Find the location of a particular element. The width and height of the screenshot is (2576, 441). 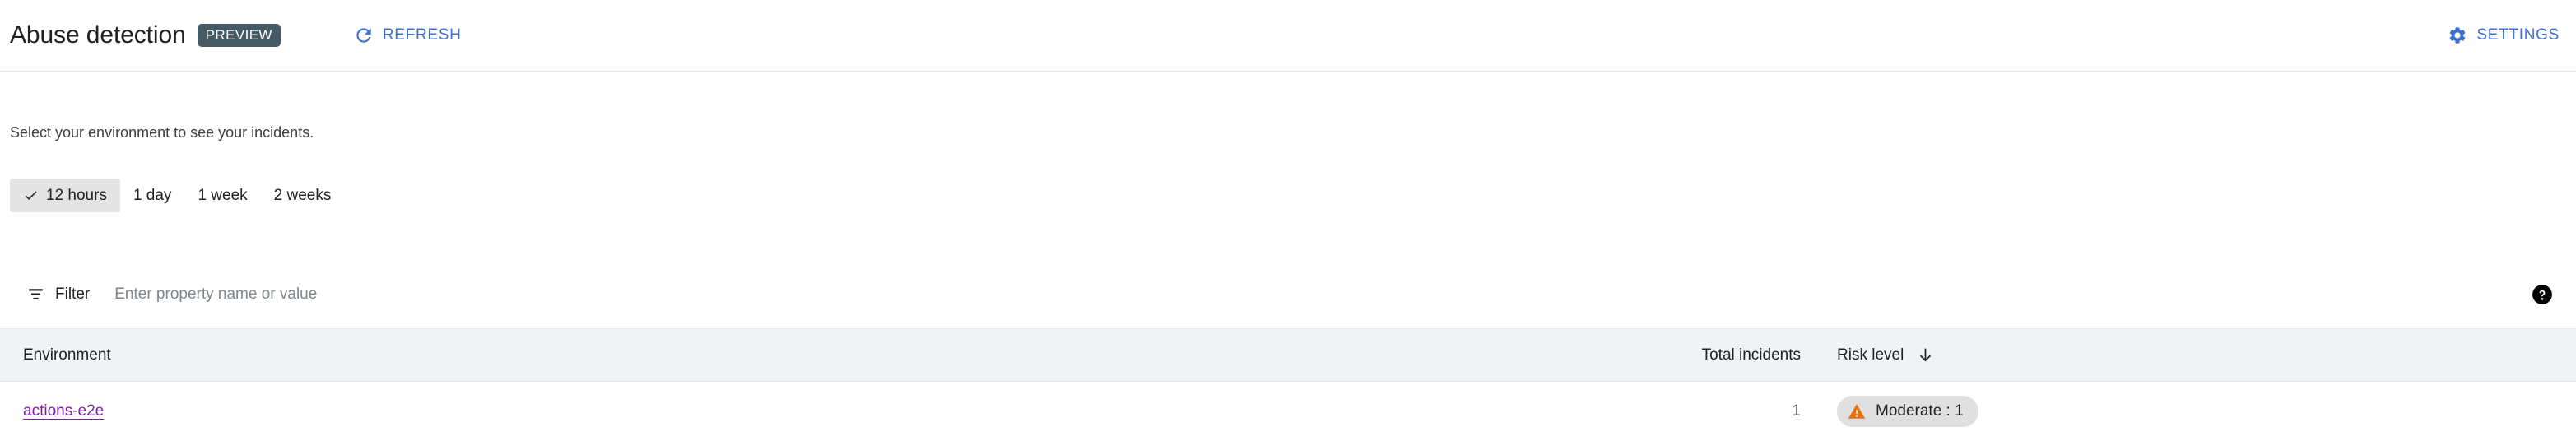

gear-icon is located at coordinates (2457, 35).